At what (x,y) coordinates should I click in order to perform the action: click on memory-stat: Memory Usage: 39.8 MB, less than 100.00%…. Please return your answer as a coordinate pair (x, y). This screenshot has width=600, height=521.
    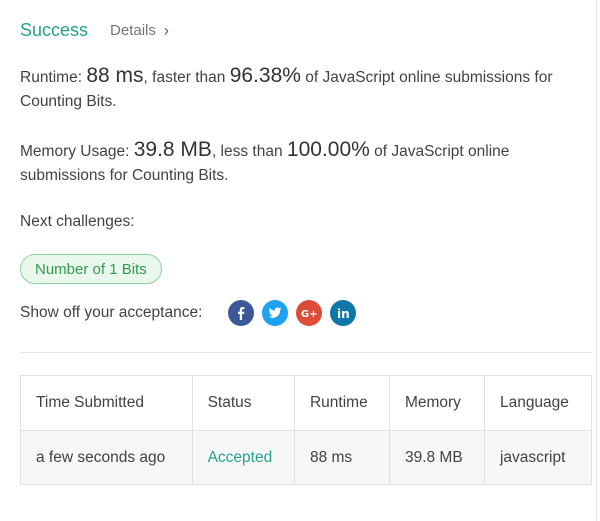
    Looking at the image, I should click on (300, 163).